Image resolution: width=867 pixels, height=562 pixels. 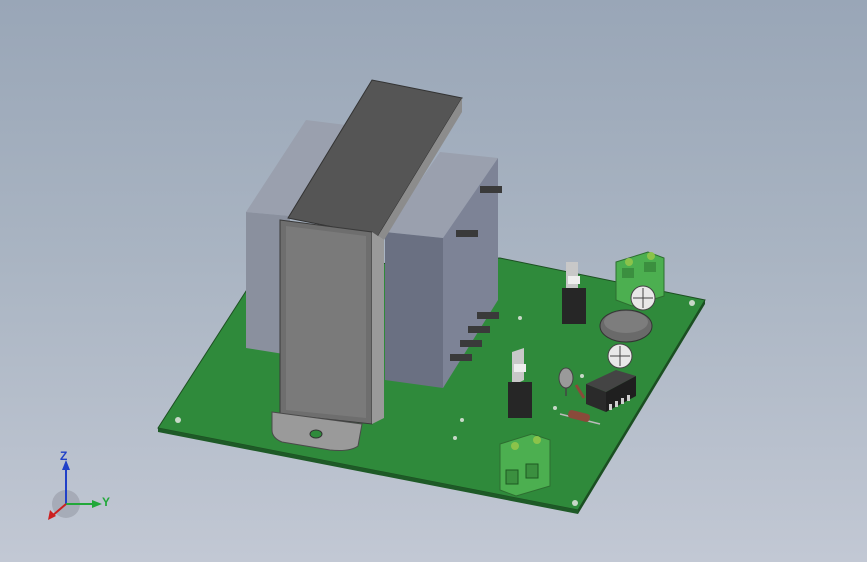 I want to click on orientation-triad: Z Y, so click(x=80, y=486).